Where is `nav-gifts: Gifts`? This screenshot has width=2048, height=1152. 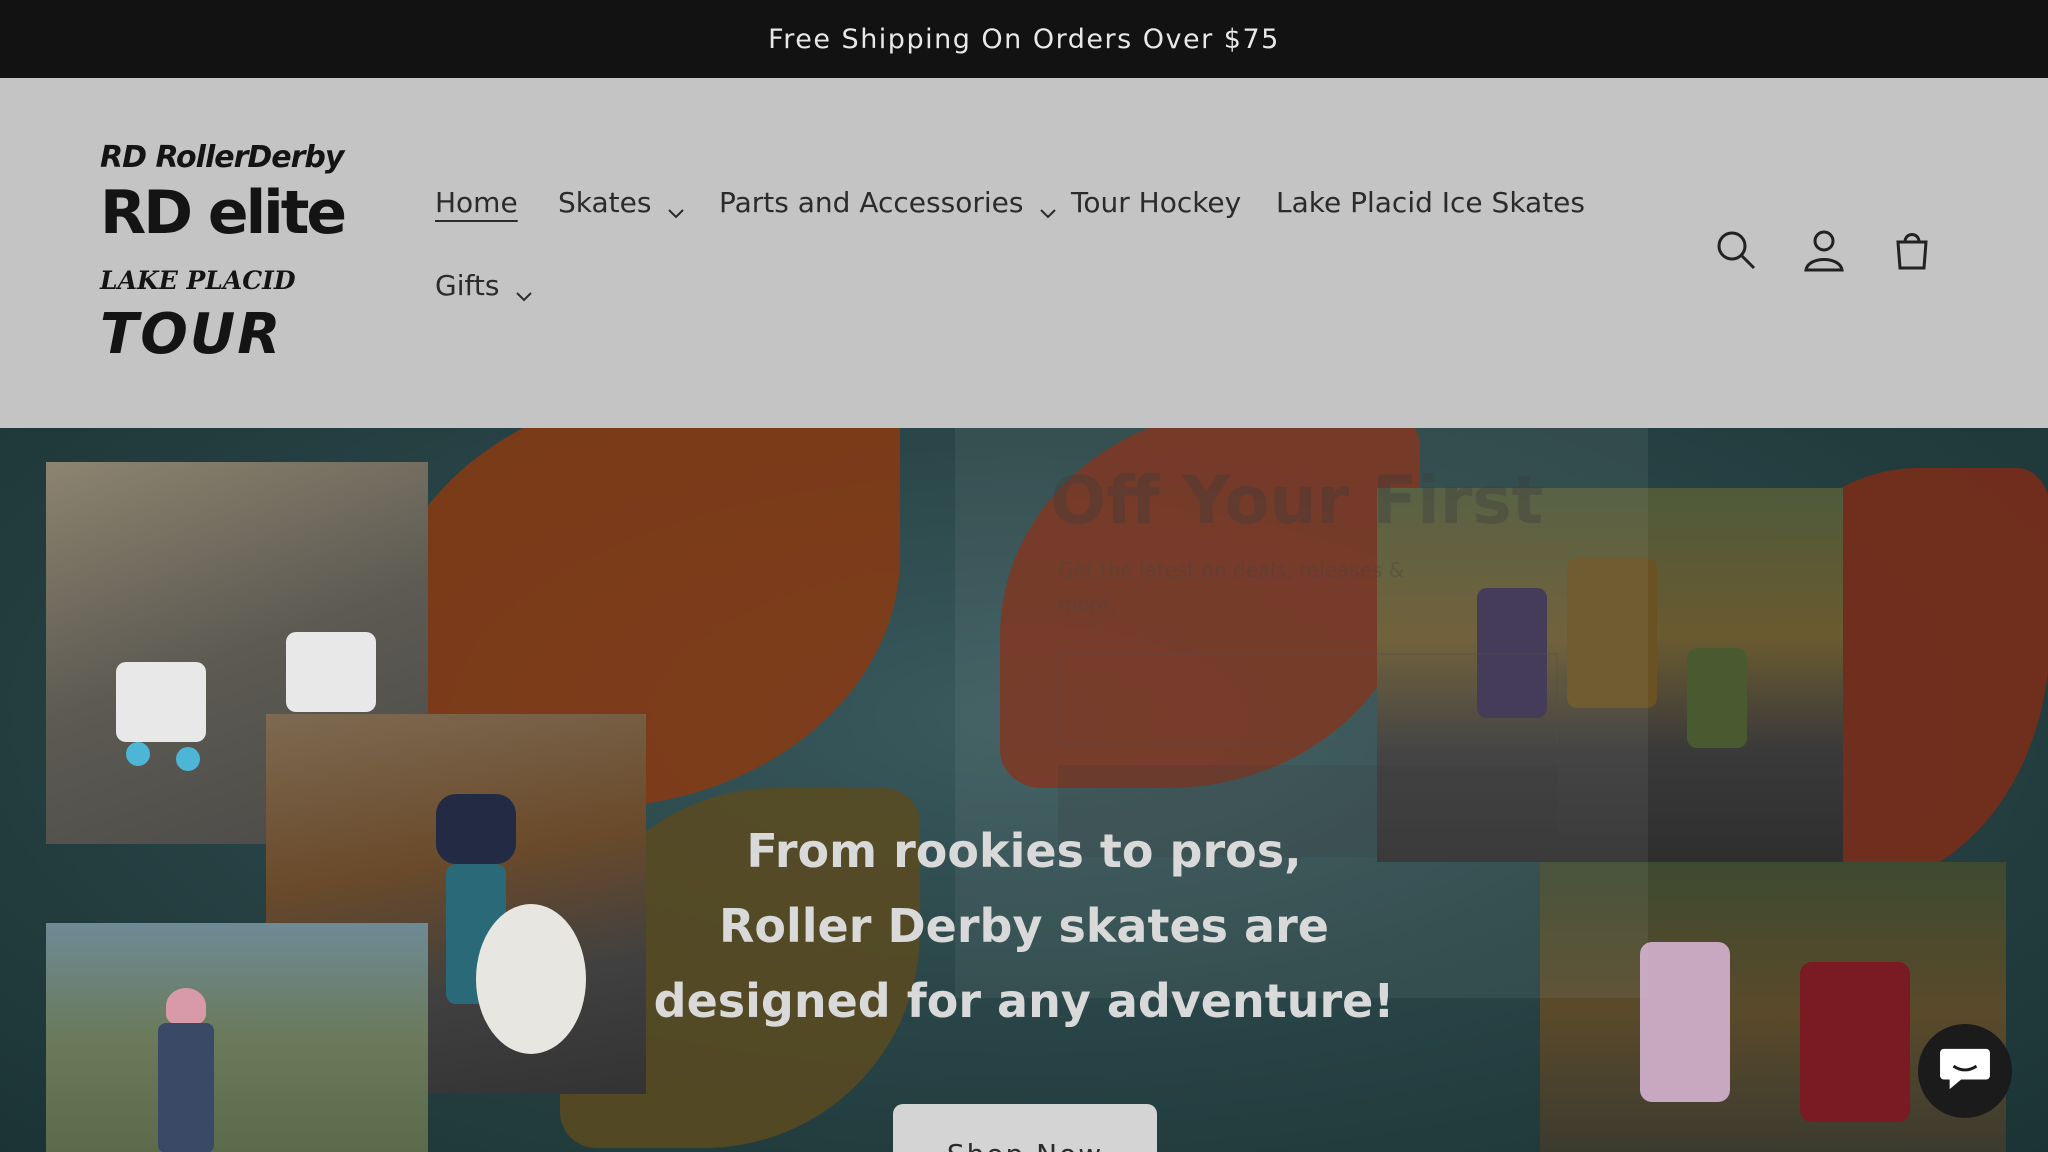 nav-gifts: Gifts is located at coordinates (484, 285).